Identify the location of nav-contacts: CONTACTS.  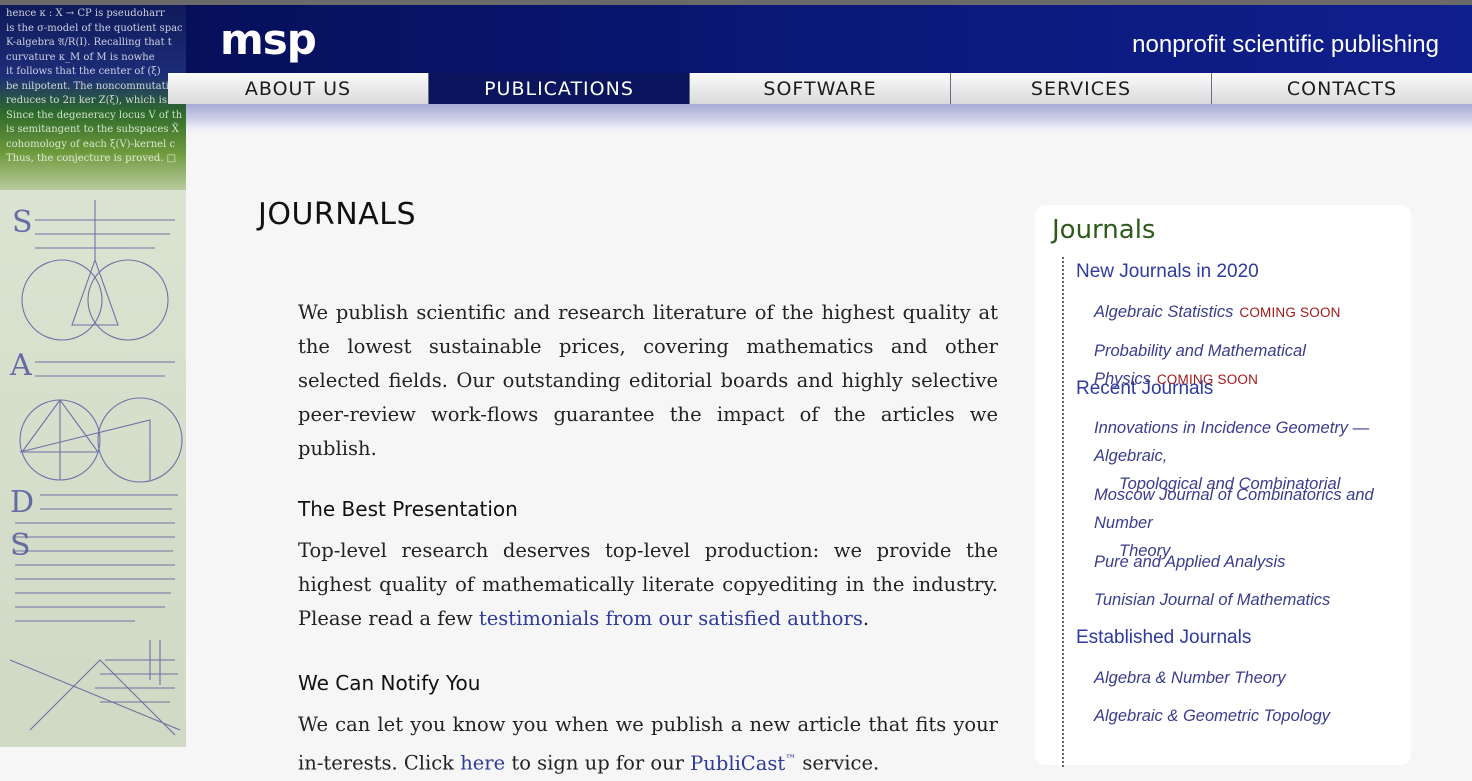
(1342, 88).